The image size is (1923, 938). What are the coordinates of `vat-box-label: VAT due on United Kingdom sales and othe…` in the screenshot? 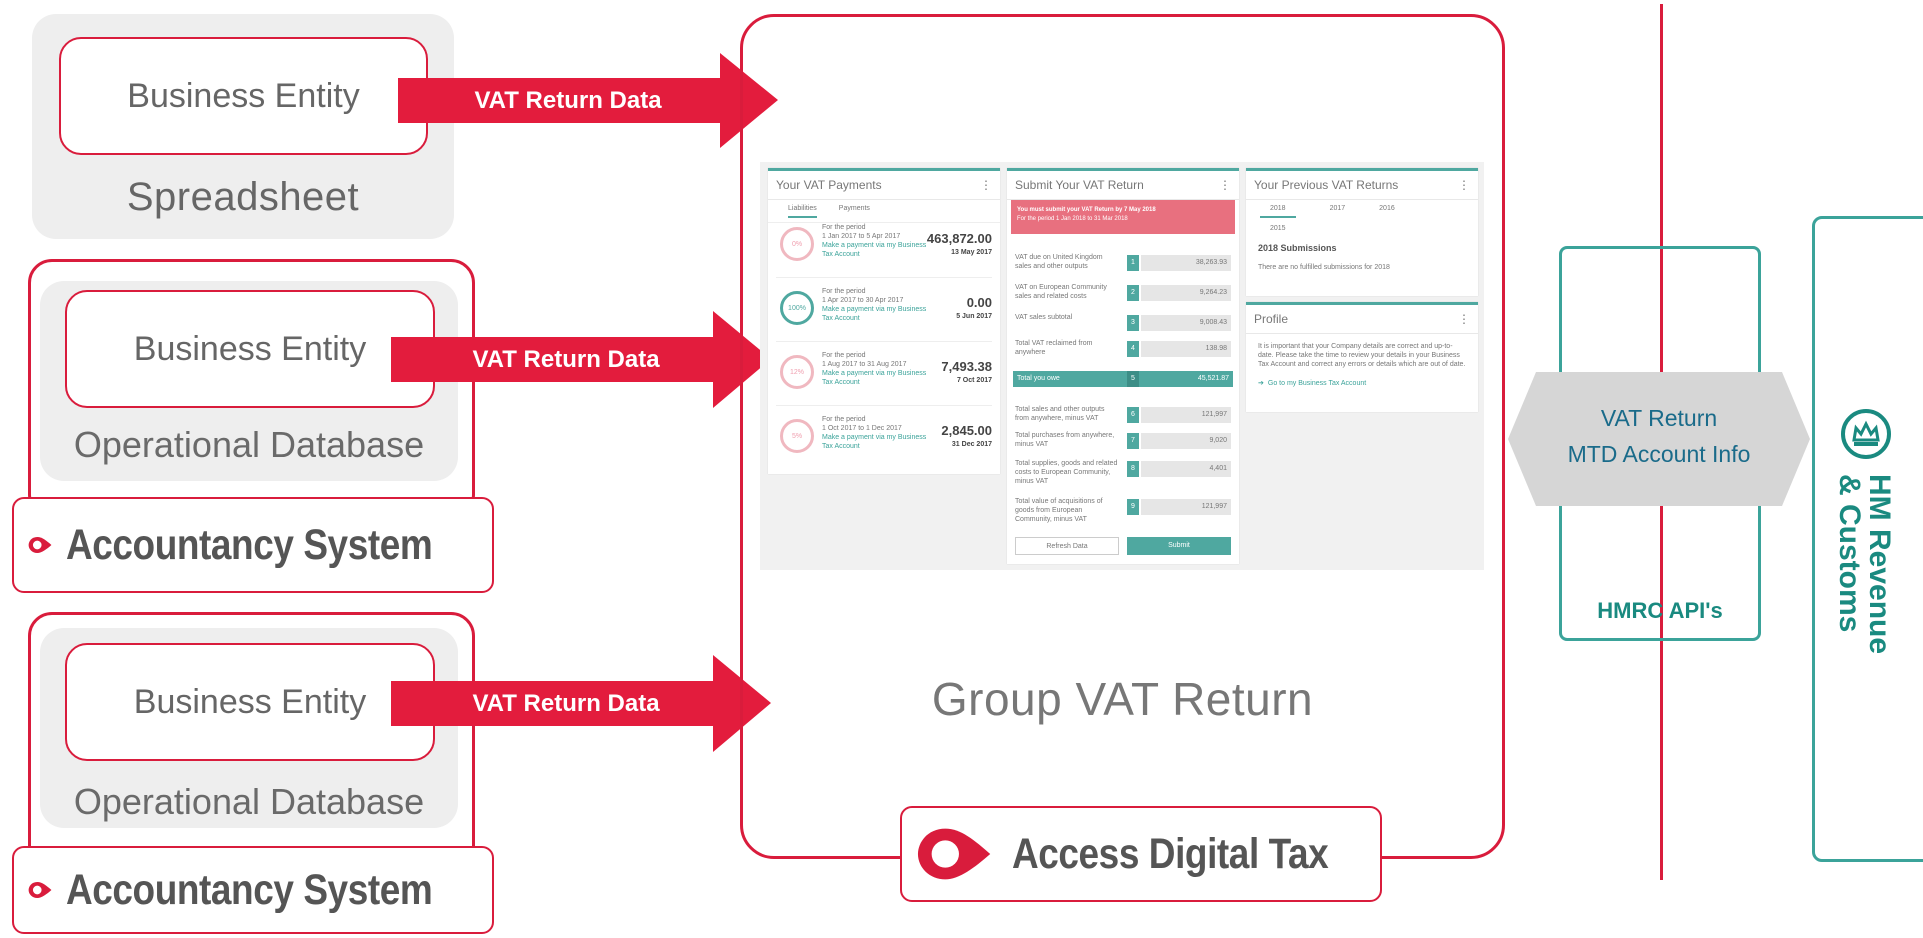 It's located at (1059, 262).